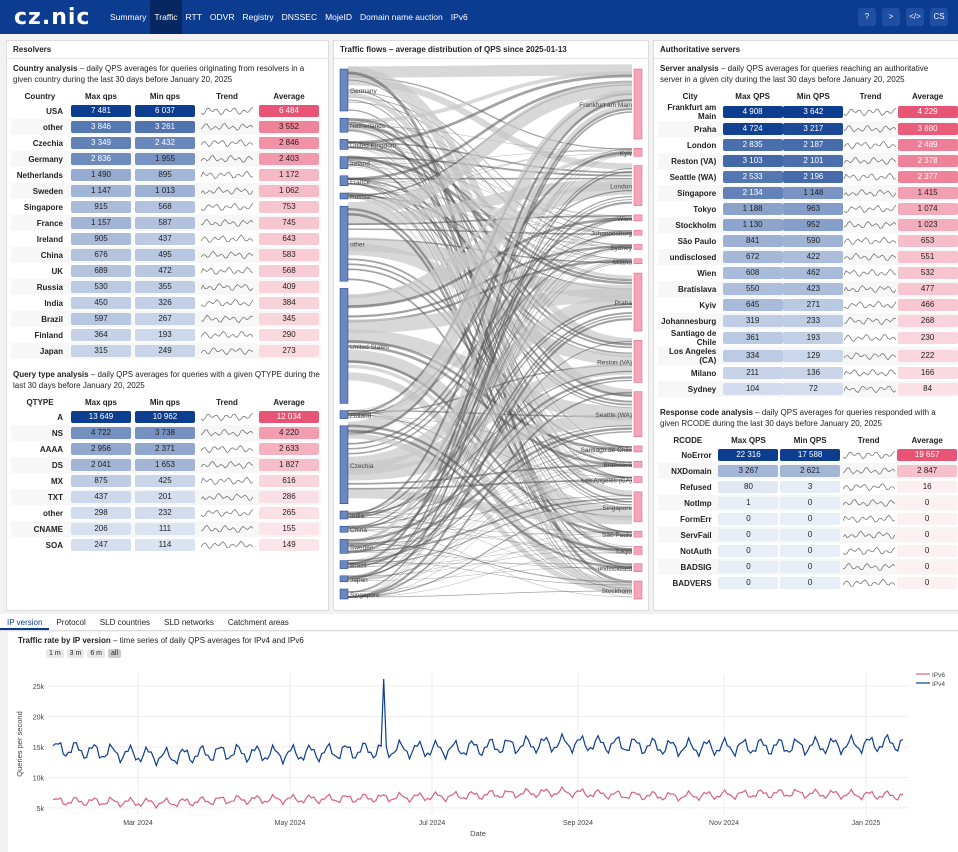  What do you see at coordinates (891, 17) in the screenshot?
I see `terminal-icon: >` at bounding box center [891, 17].